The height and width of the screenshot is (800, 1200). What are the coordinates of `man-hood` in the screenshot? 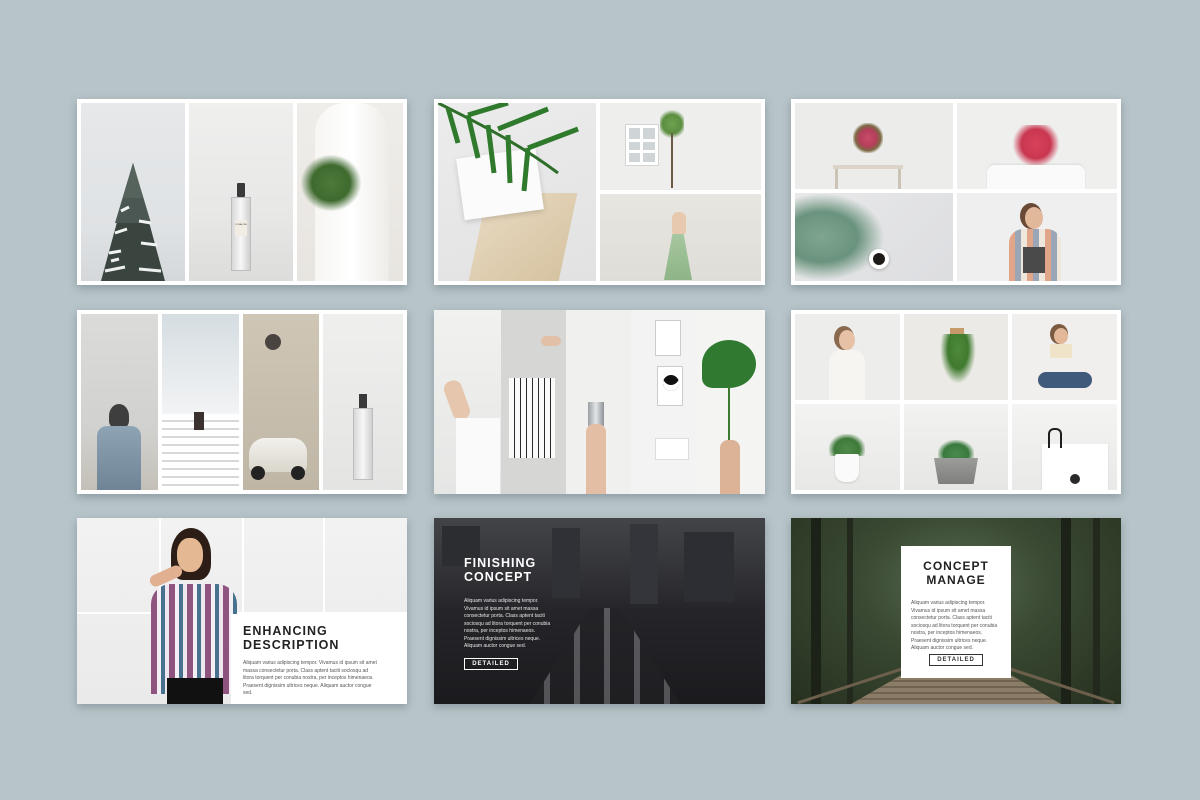 It's located at (119, 416).